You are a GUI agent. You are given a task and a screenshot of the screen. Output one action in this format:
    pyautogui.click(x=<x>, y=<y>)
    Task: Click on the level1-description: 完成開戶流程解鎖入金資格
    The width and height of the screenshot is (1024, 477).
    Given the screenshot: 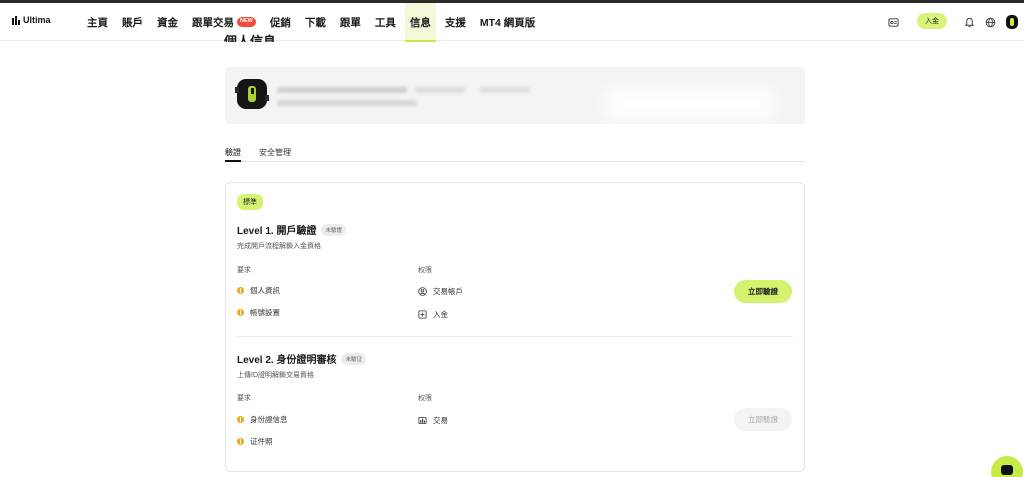 What is the action you would take?
    pyautogui.click(x=279, y=246)
    